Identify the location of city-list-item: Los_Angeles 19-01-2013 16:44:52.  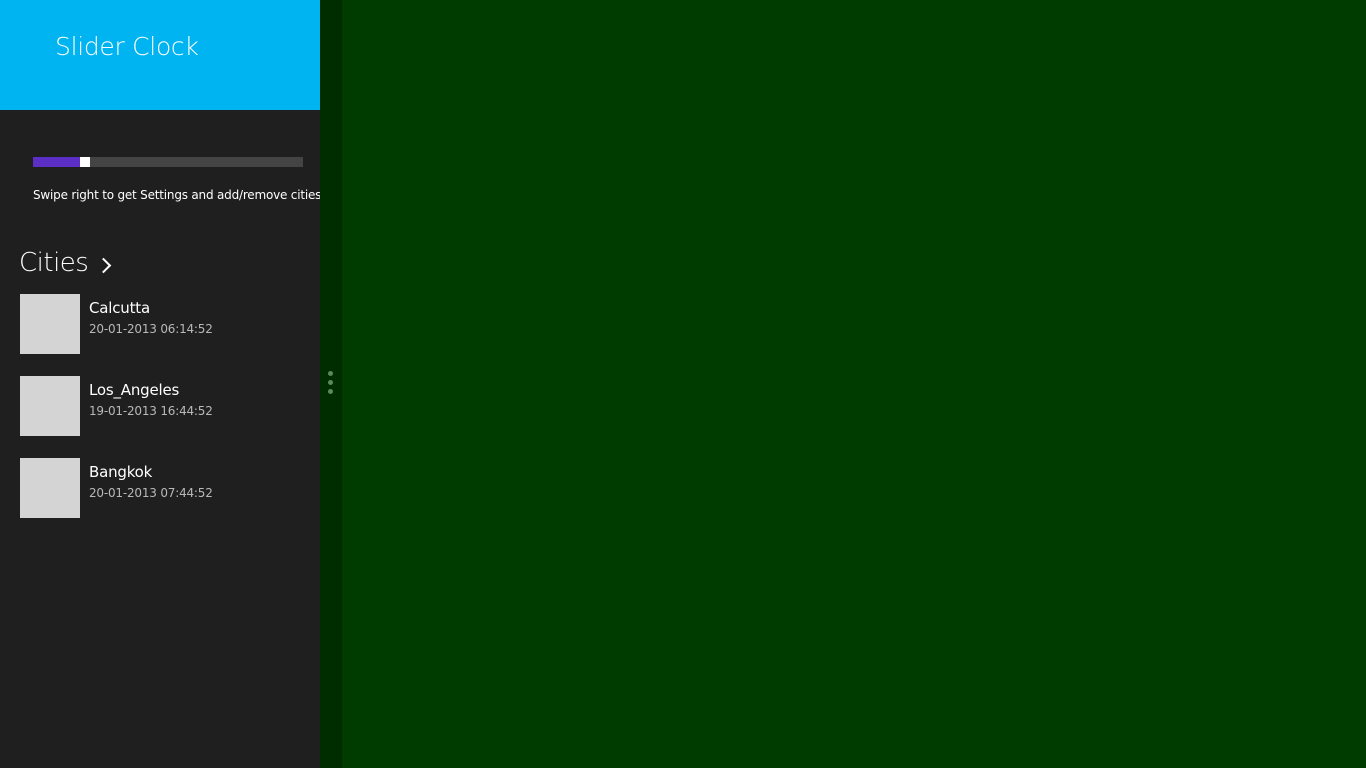
(165, 406).